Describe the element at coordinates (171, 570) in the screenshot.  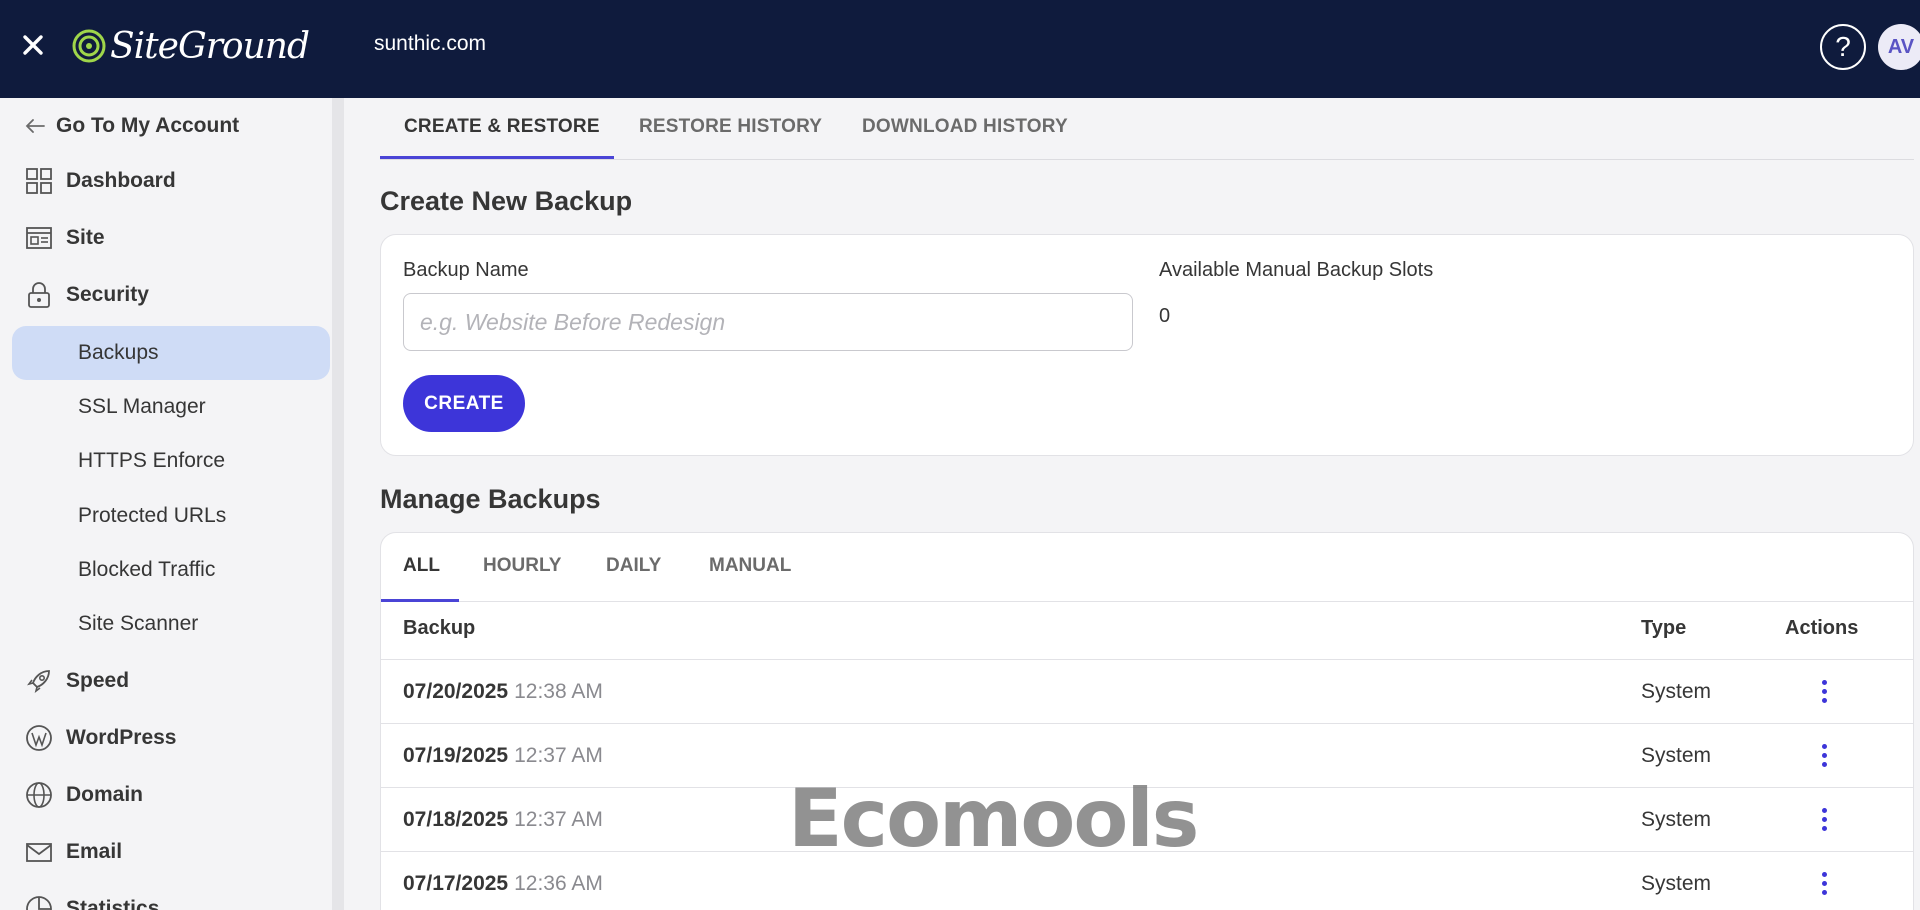
I see `sidebar-subitem-blocked-traffic: Blocked Traffic` at that location.